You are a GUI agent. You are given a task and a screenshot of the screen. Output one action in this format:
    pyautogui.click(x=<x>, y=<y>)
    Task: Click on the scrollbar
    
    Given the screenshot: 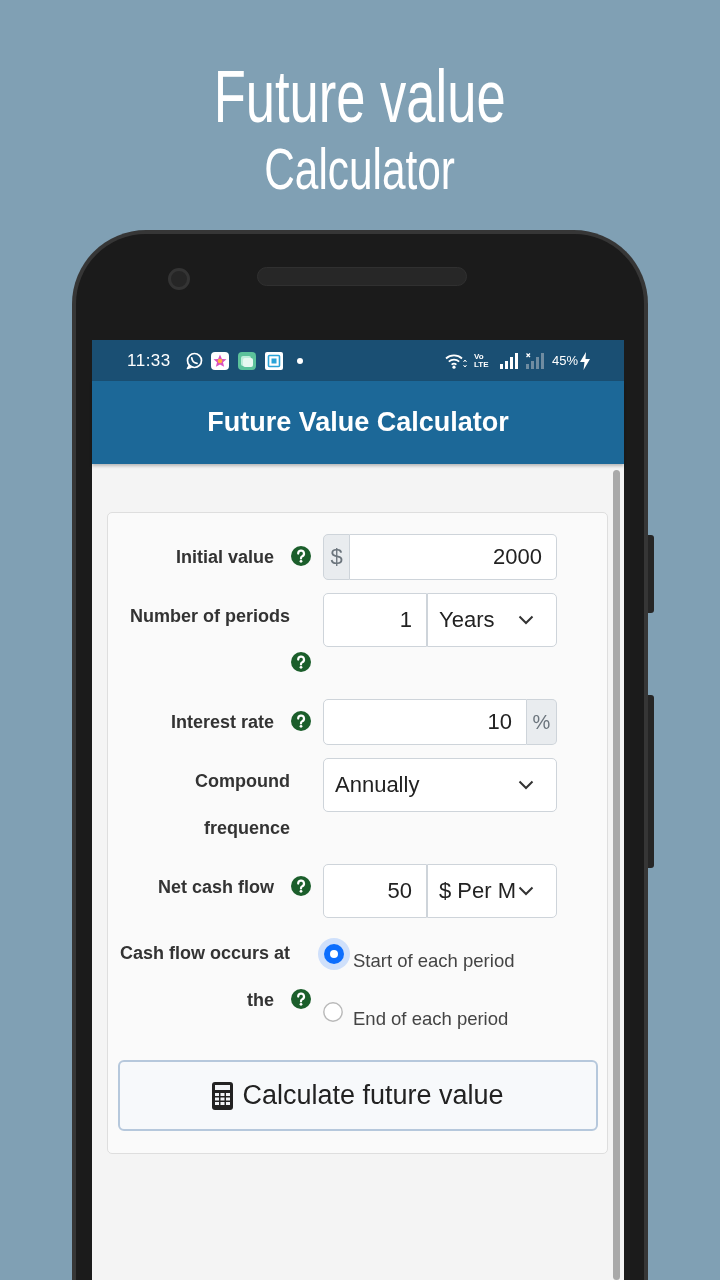 What is the action you would take?
    pyautogui.click(x=616, y=875)
    